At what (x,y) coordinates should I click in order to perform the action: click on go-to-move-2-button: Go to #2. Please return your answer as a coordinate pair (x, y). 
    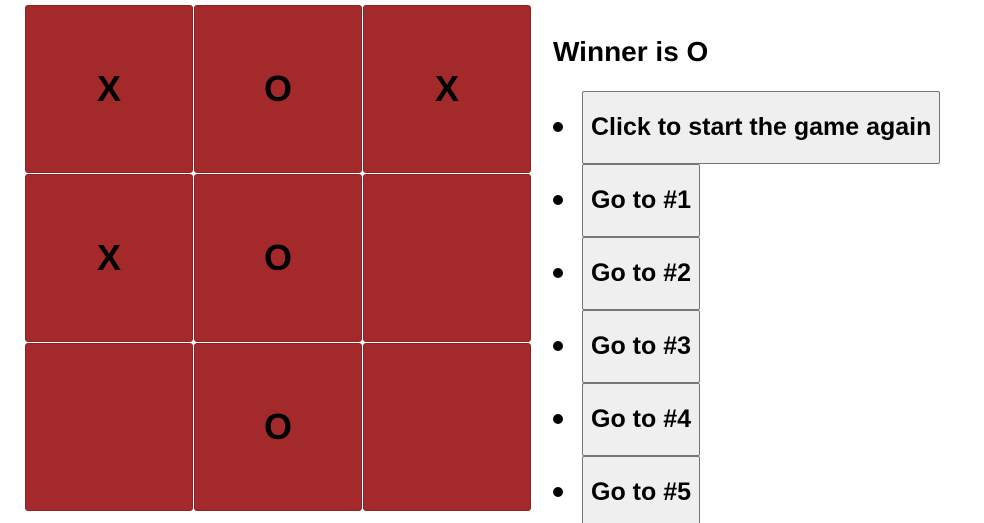
    Looking at the image, I should click on (641, 273).